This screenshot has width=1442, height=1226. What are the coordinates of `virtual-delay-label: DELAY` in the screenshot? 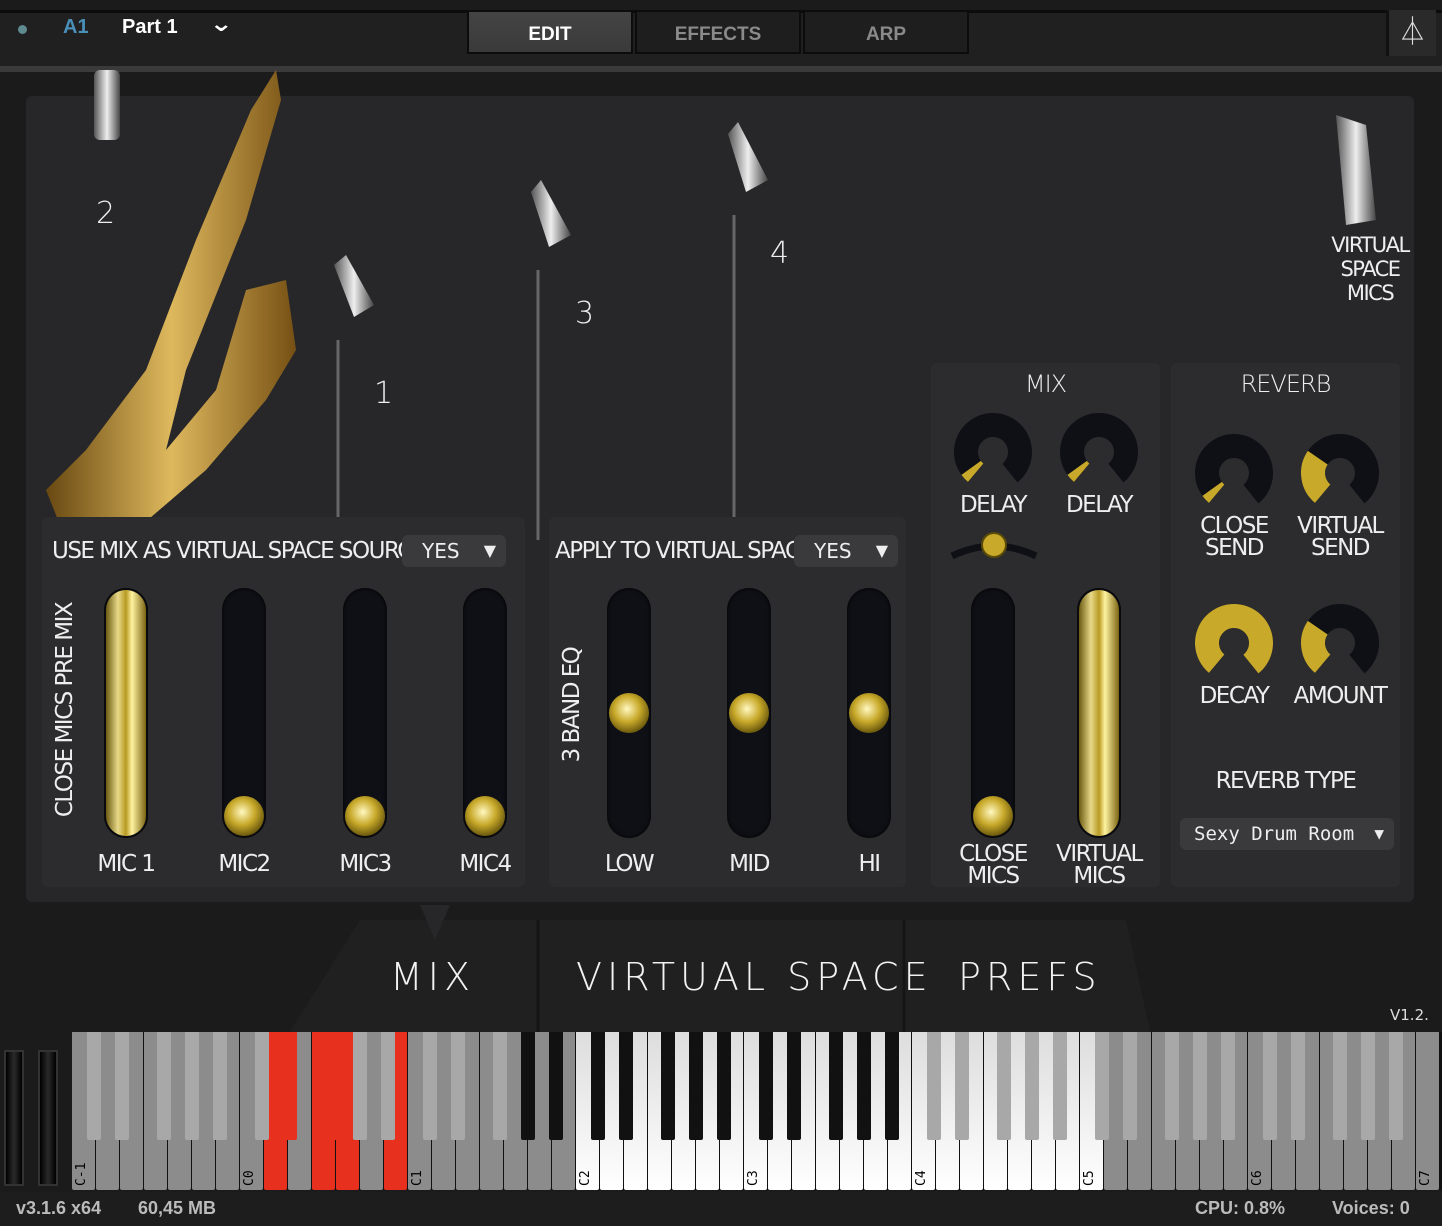 It's located at (1099, 505).